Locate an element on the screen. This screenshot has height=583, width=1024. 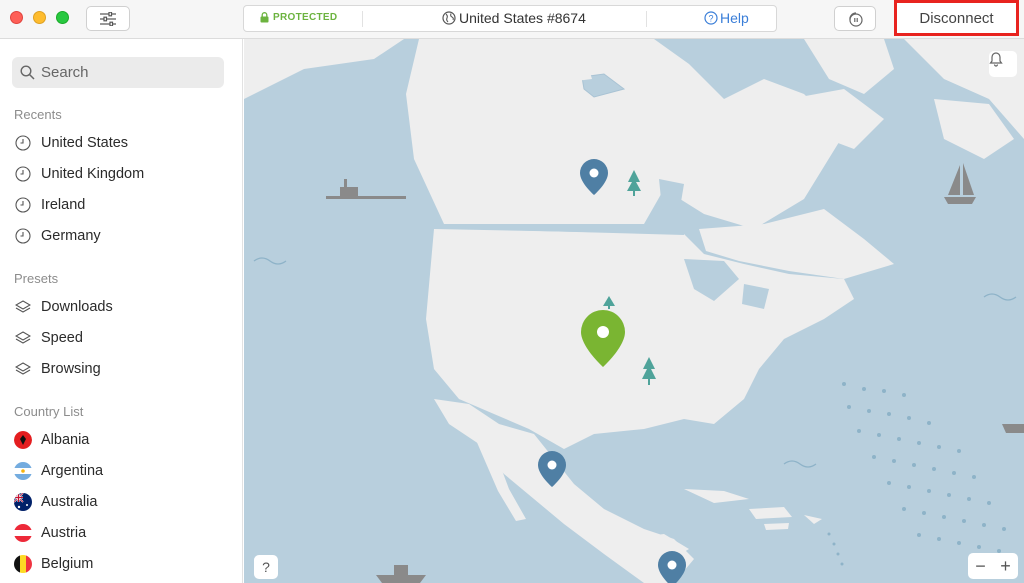
preset-item-downloads: Downloads is located at coordinates (63, 307).